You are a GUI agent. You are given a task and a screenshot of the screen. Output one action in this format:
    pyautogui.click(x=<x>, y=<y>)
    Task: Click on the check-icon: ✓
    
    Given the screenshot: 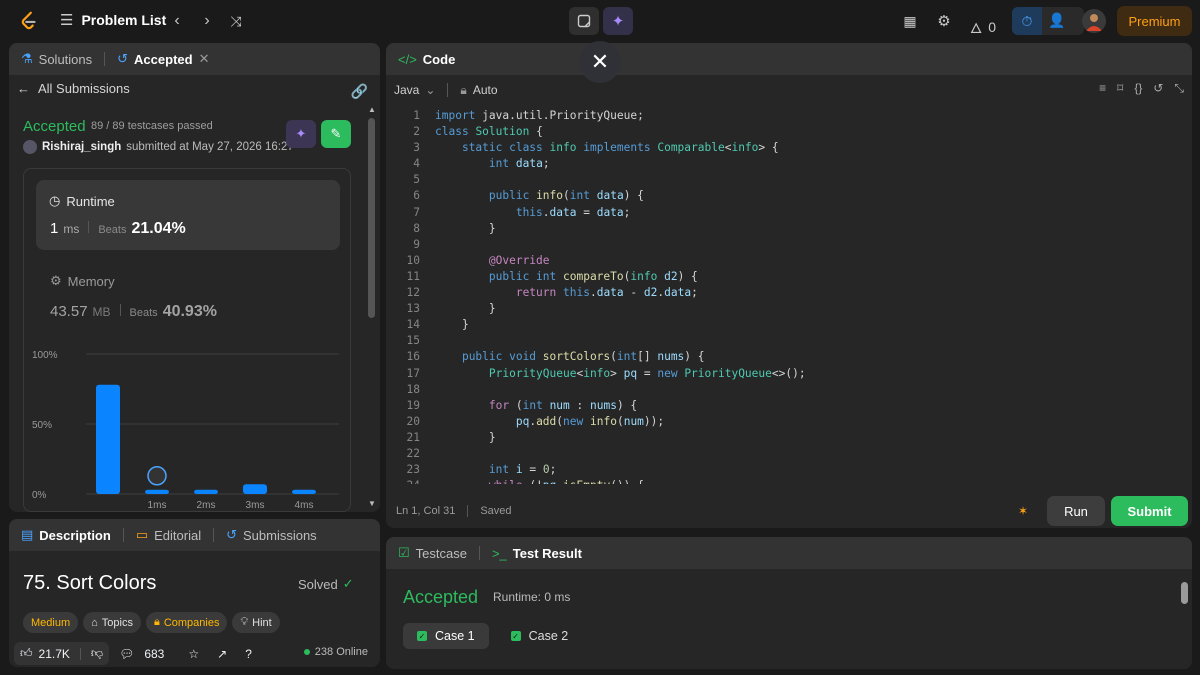 What is the action you would take?
    pyautogui.click(x=515, y=636)
    